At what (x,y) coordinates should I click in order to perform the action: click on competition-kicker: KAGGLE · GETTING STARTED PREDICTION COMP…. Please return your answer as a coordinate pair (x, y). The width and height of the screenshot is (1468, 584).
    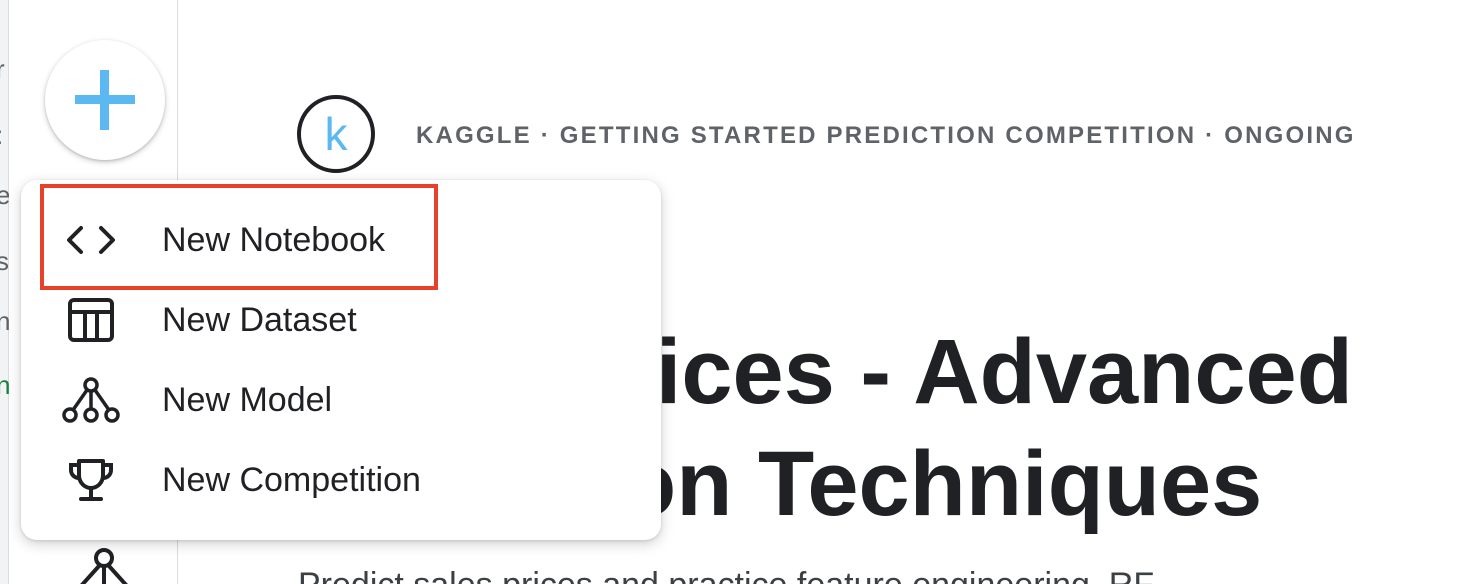
    Looking at the image, I should click on (886, 135).